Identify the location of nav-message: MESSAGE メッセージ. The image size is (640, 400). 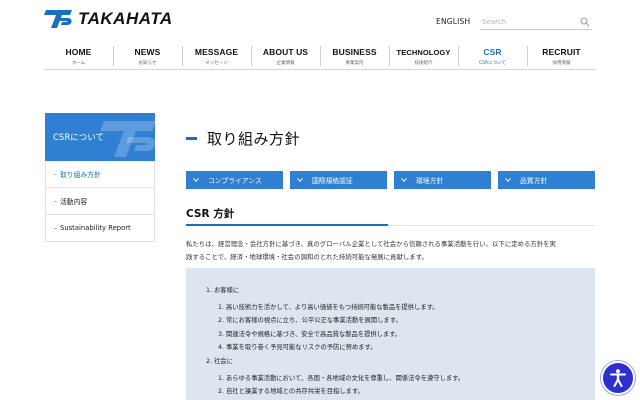
(216, 55).